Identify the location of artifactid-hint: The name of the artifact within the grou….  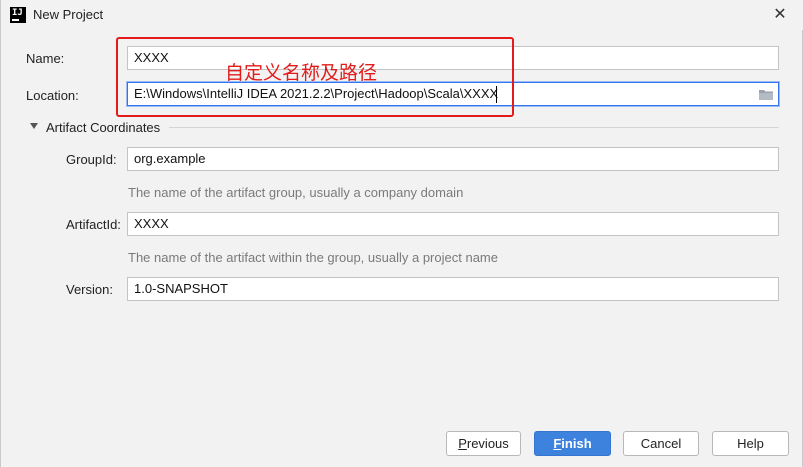
(313, 257).